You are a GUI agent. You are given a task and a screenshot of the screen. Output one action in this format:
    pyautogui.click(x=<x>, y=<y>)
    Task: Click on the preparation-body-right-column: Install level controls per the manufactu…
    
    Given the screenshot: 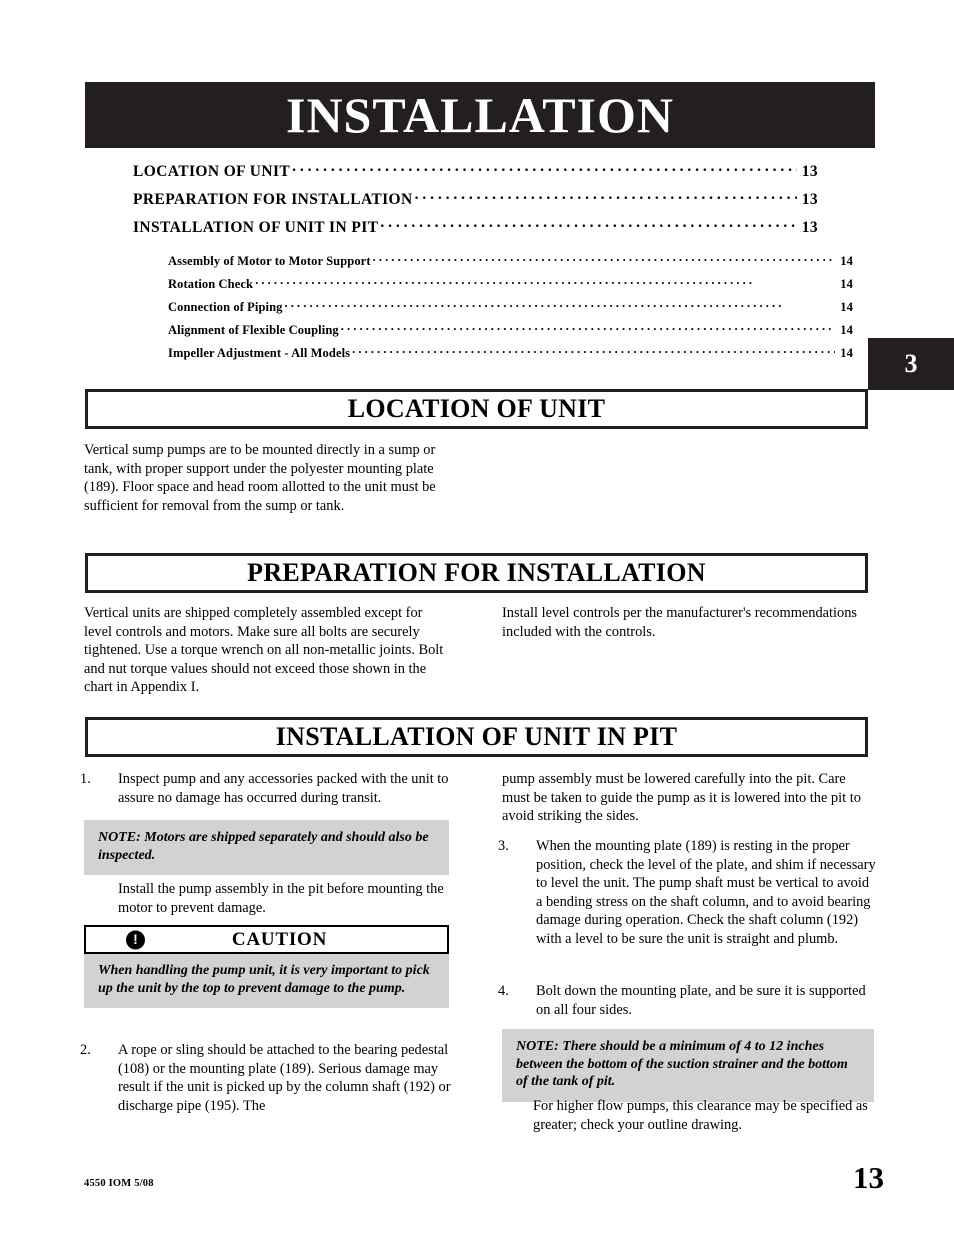 What is the action you would take?
    pyautogui.click(x=683, y=622)
    